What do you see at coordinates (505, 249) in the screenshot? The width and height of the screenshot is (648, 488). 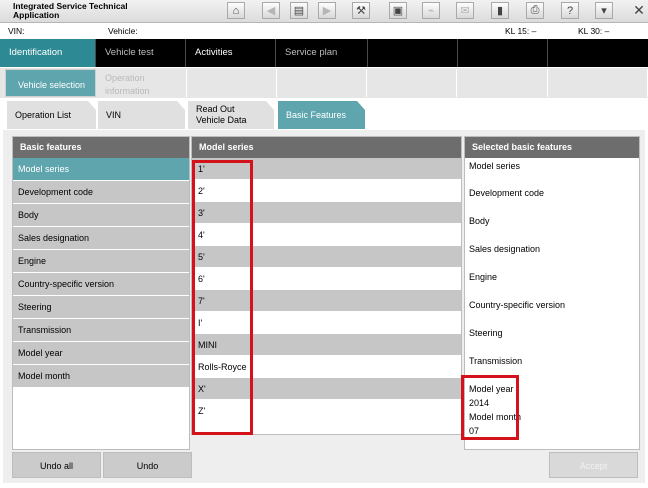 I see `selected-feature-value: Sales designation` at bounding box center [505, 249].